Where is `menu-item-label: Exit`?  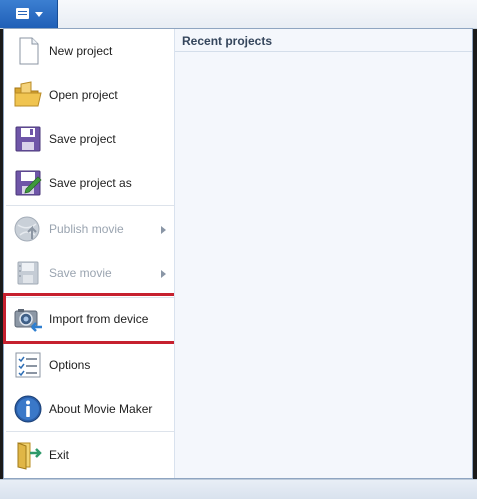 menu-item-label: Exit is located at coordinates (59, 455).